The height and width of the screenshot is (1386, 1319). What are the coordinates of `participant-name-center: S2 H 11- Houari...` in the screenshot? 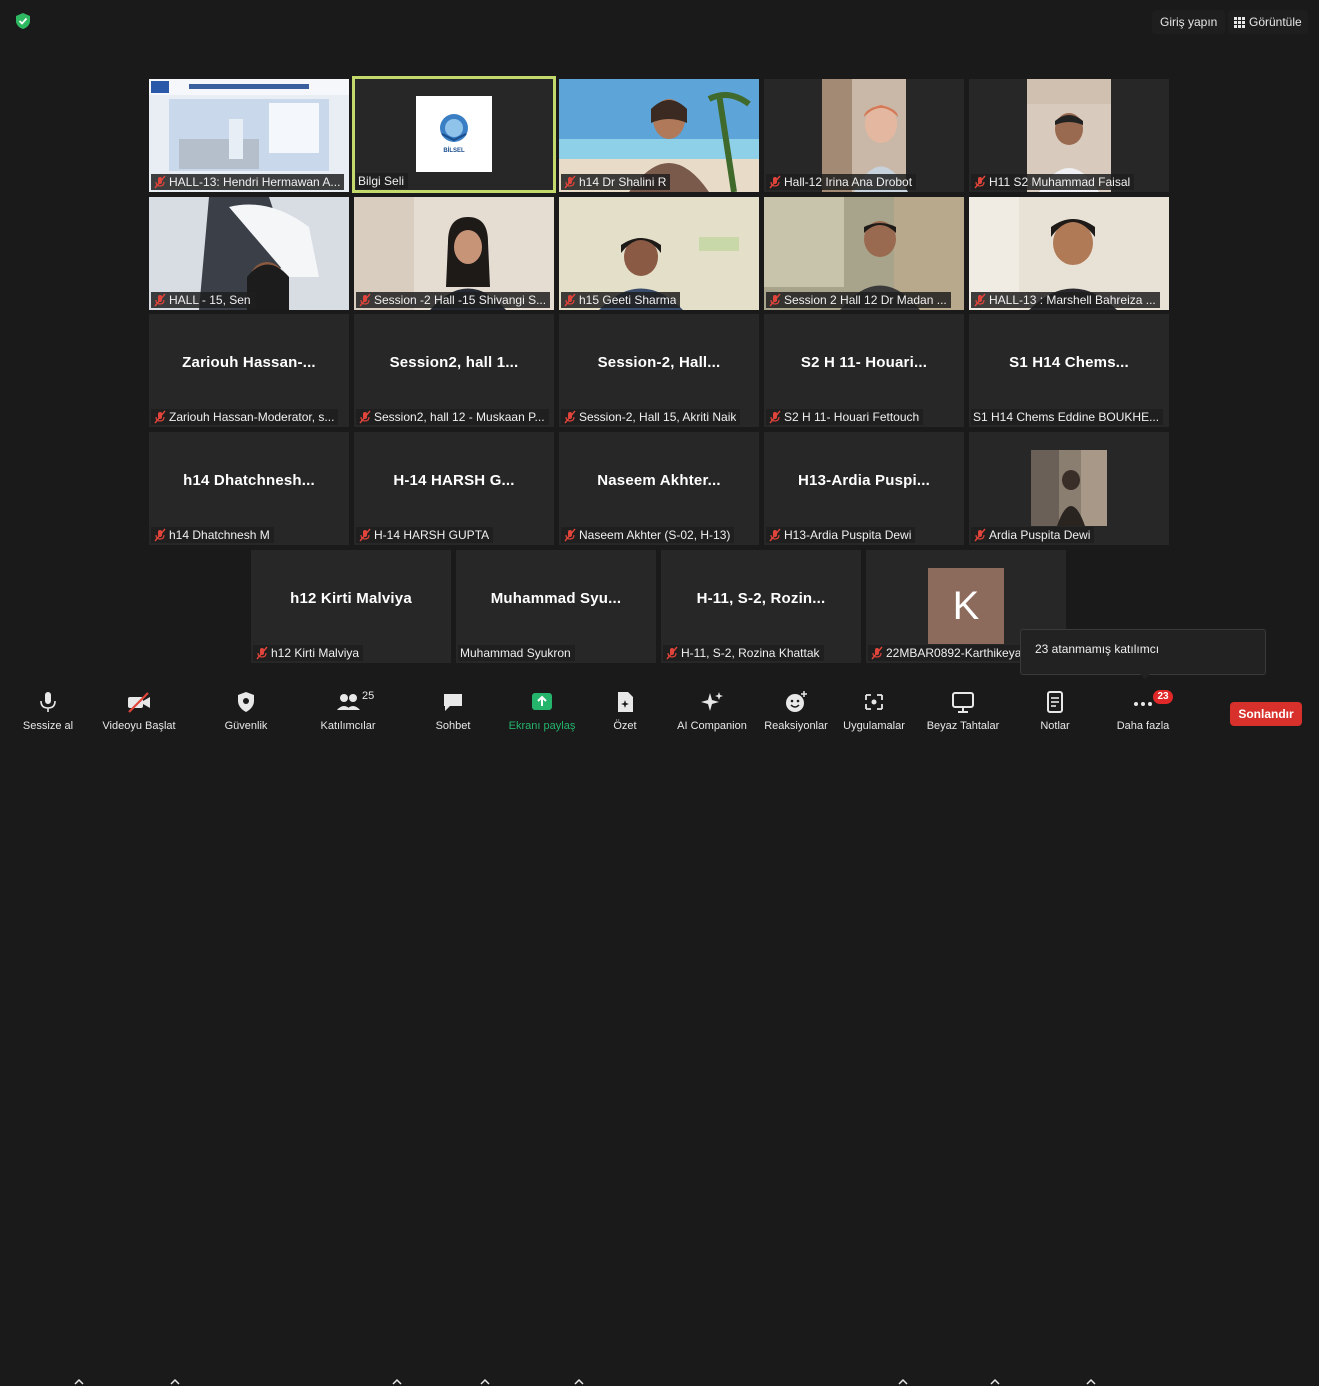 It's located at (864, 362).